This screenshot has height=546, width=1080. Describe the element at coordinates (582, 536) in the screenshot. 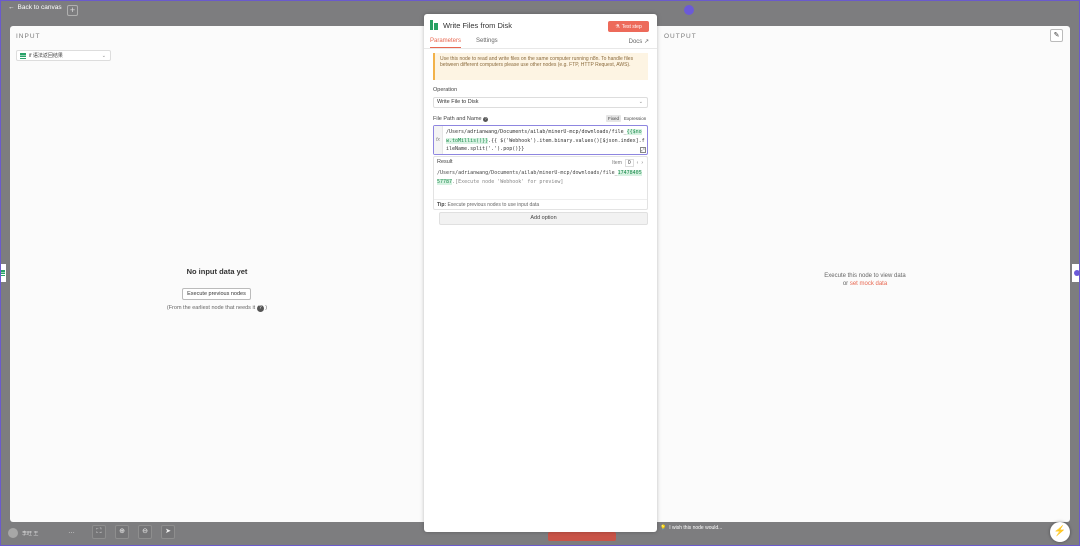

I see `execute-workflow-button` at that location.